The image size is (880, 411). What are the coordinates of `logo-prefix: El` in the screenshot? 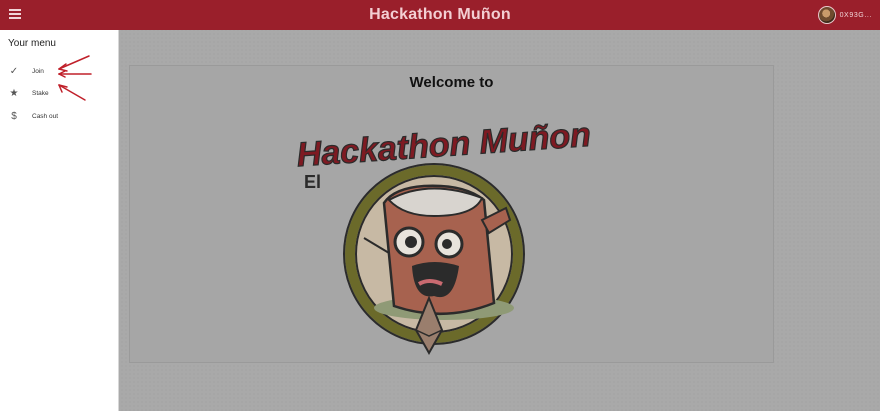 It's located at (312, 182).